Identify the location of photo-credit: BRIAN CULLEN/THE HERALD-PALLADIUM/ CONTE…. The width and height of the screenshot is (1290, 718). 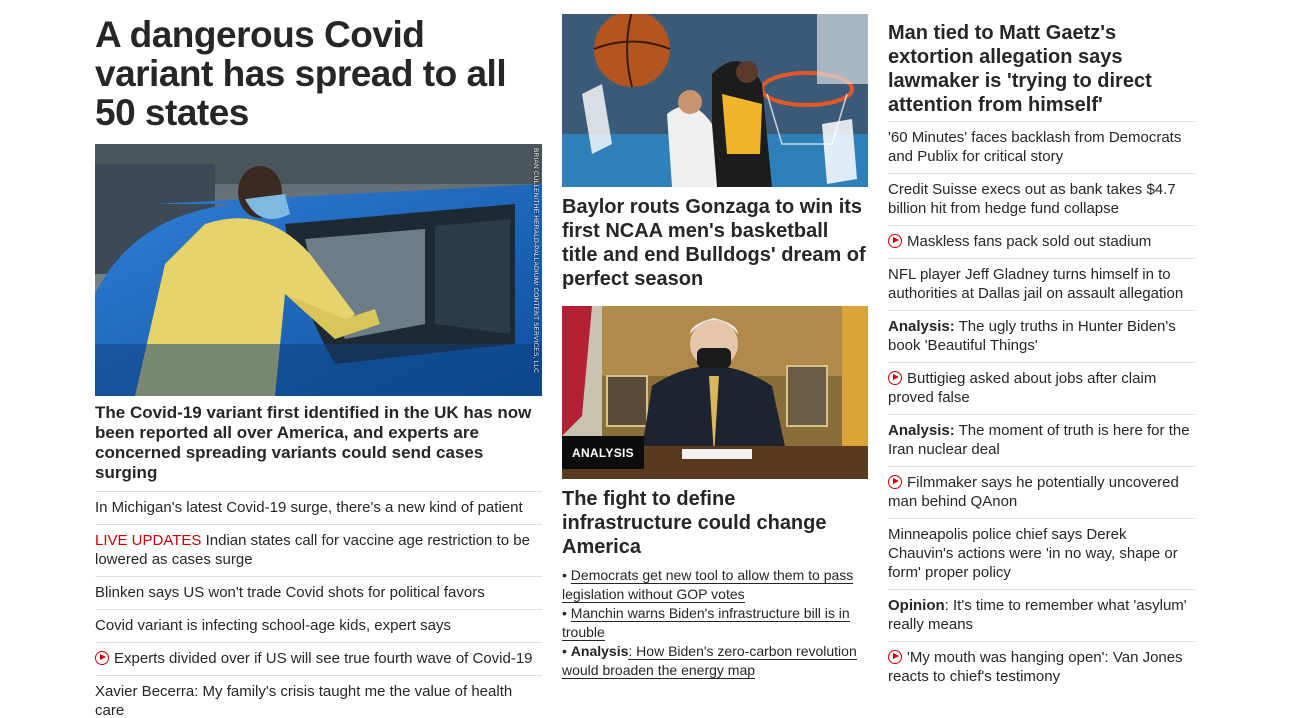
(535, 261).